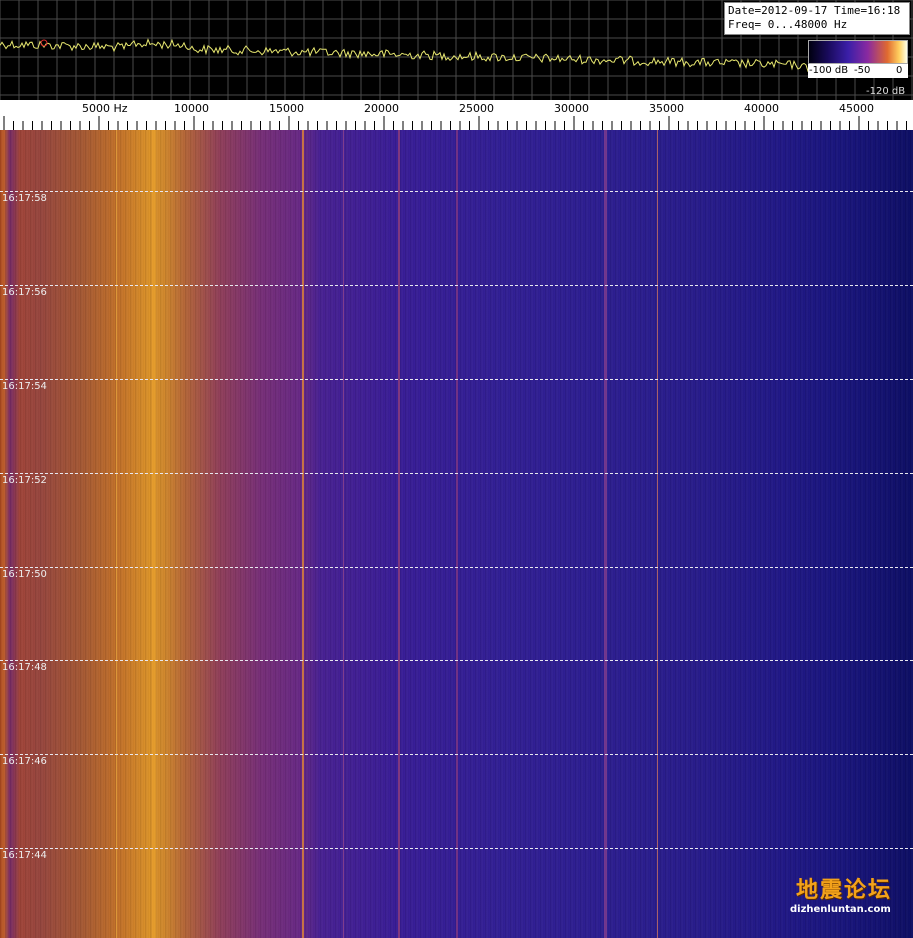  I want to click on colorbar-label-high: 0, so click(899, 70).